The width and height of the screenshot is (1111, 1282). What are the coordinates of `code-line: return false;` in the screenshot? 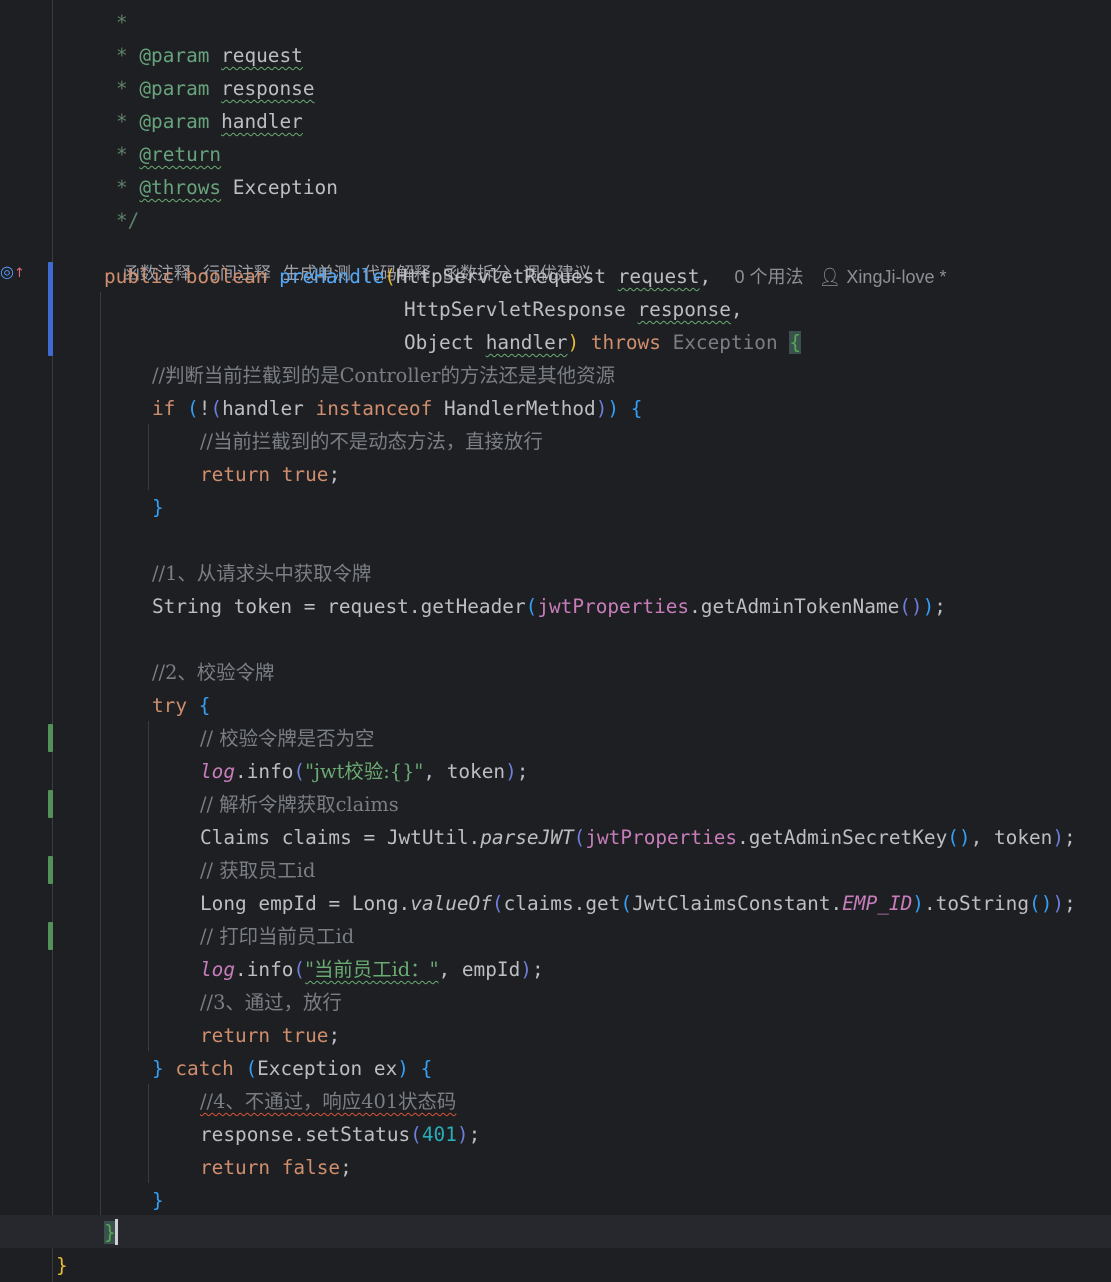 It's located at (276, 1167).